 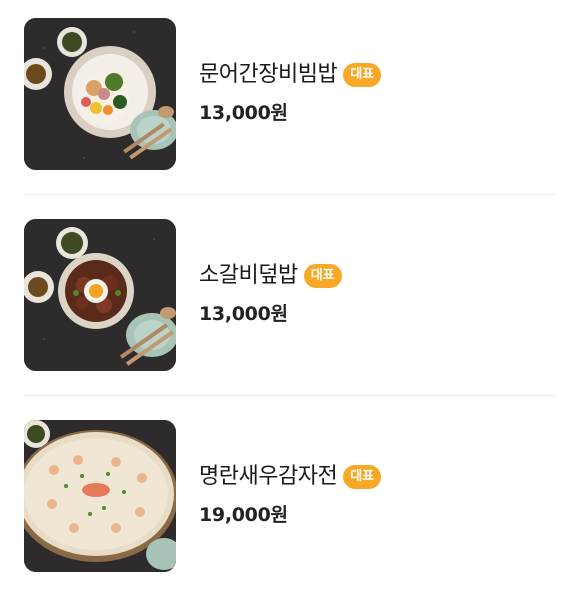 I want to click on beef-rib-bowl-photo, so click(x=100, y=295).